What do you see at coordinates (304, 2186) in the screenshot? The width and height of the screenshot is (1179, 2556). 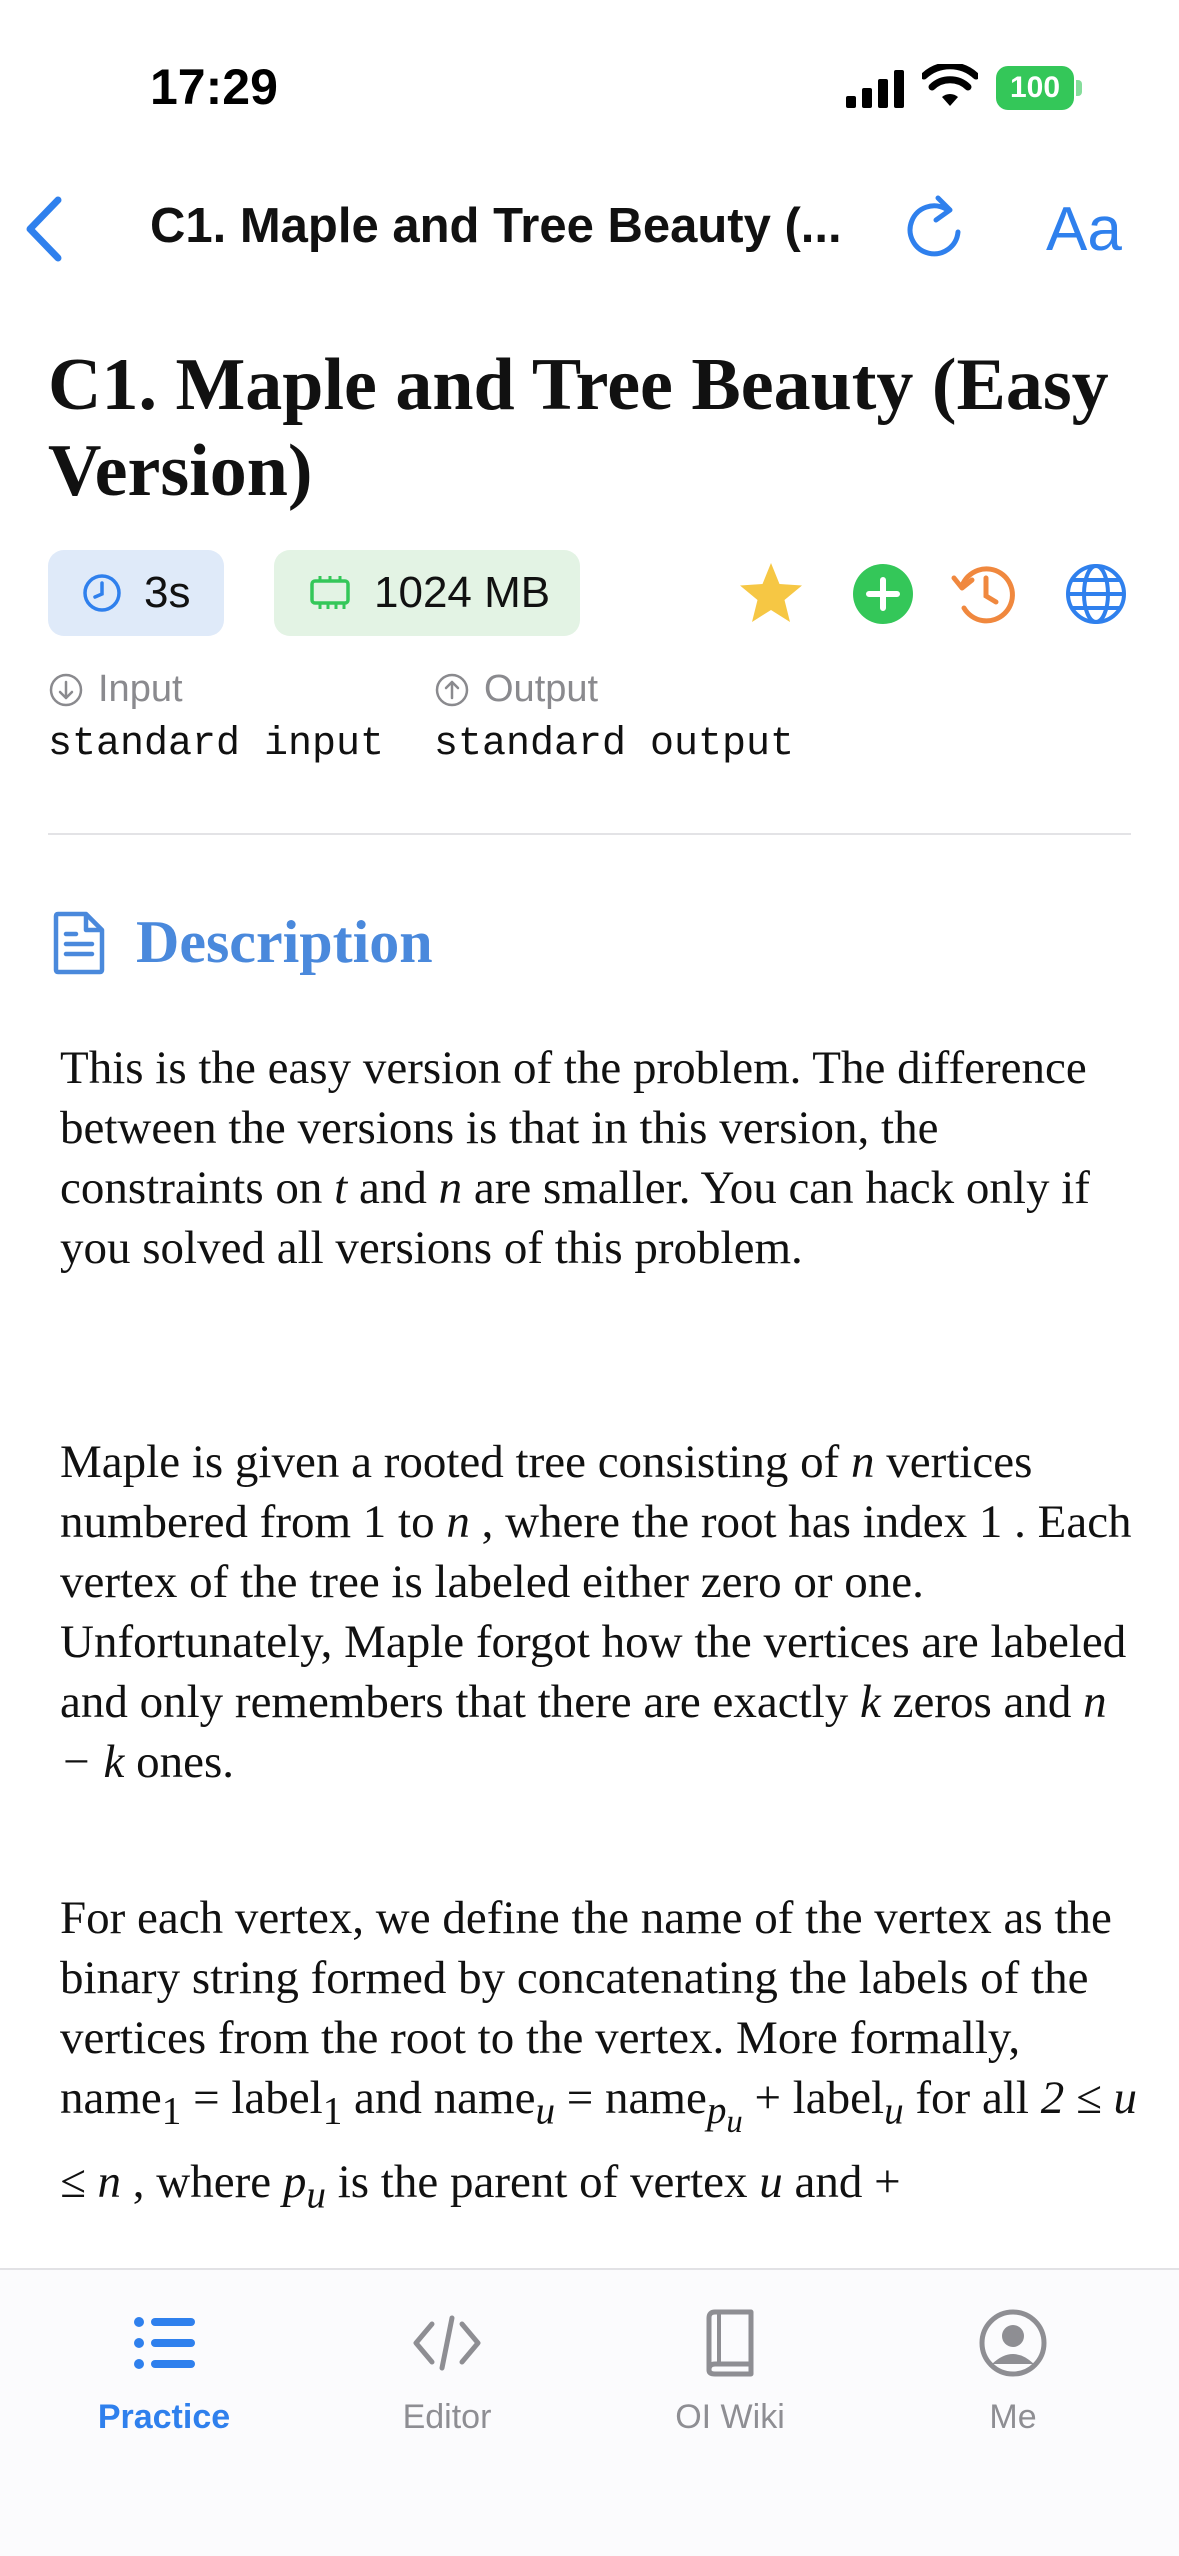 I see `math-p-u: pu` at bounding box center [304, 2186].